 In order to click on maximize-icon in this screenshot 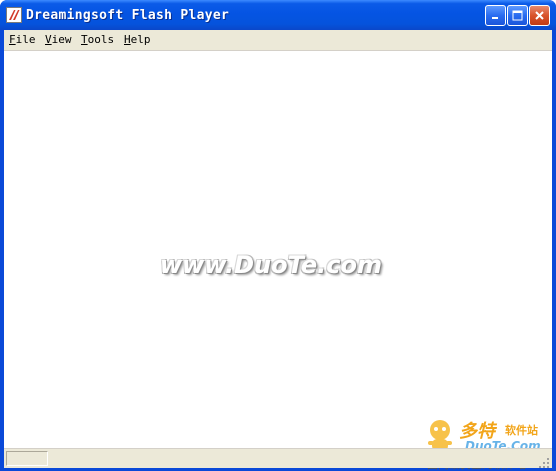, I will do `click(517, 15)`.